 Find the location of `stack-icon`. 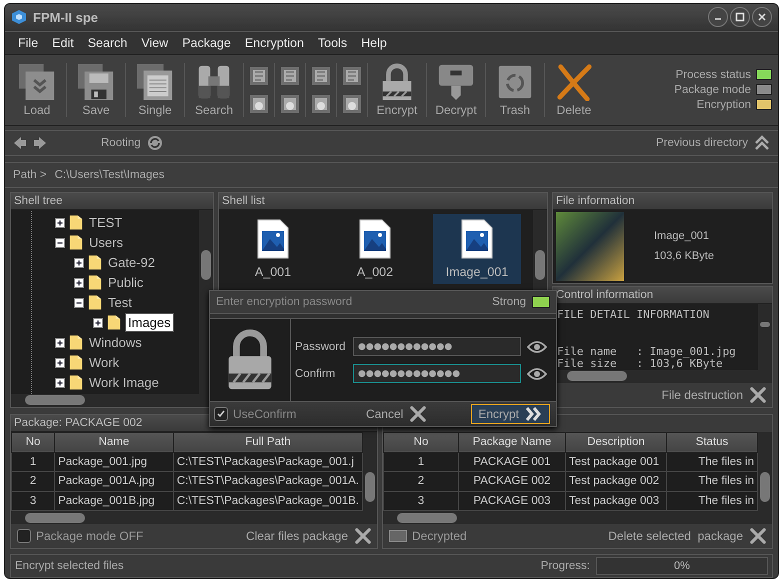

stack-icon is located at coordinates (37, 81).